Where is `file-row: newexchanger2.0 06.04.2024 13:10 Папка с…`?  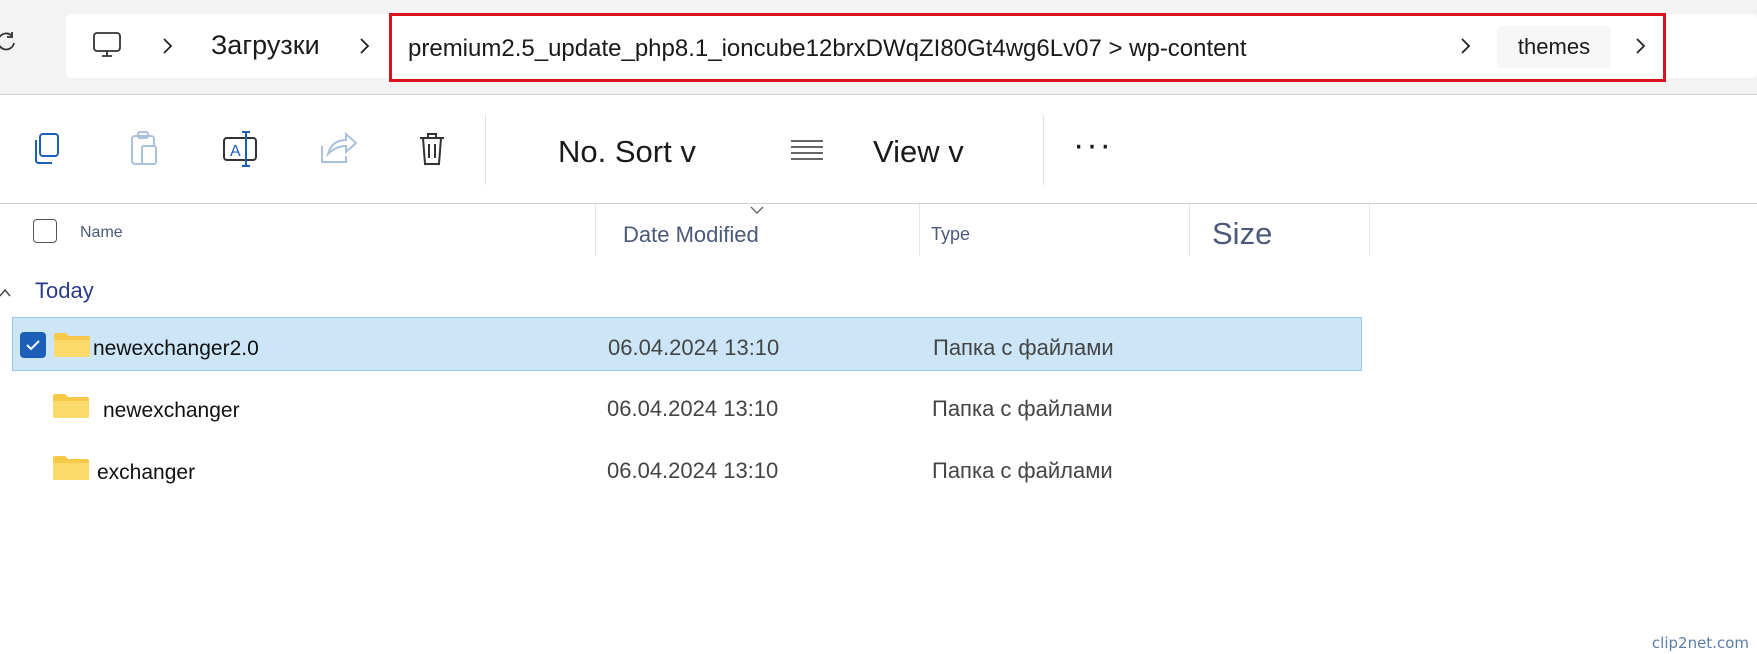
file-row: newexchanger2.0 06.04.2024 13:10 Папка с… is located at coordinates (687, 344).